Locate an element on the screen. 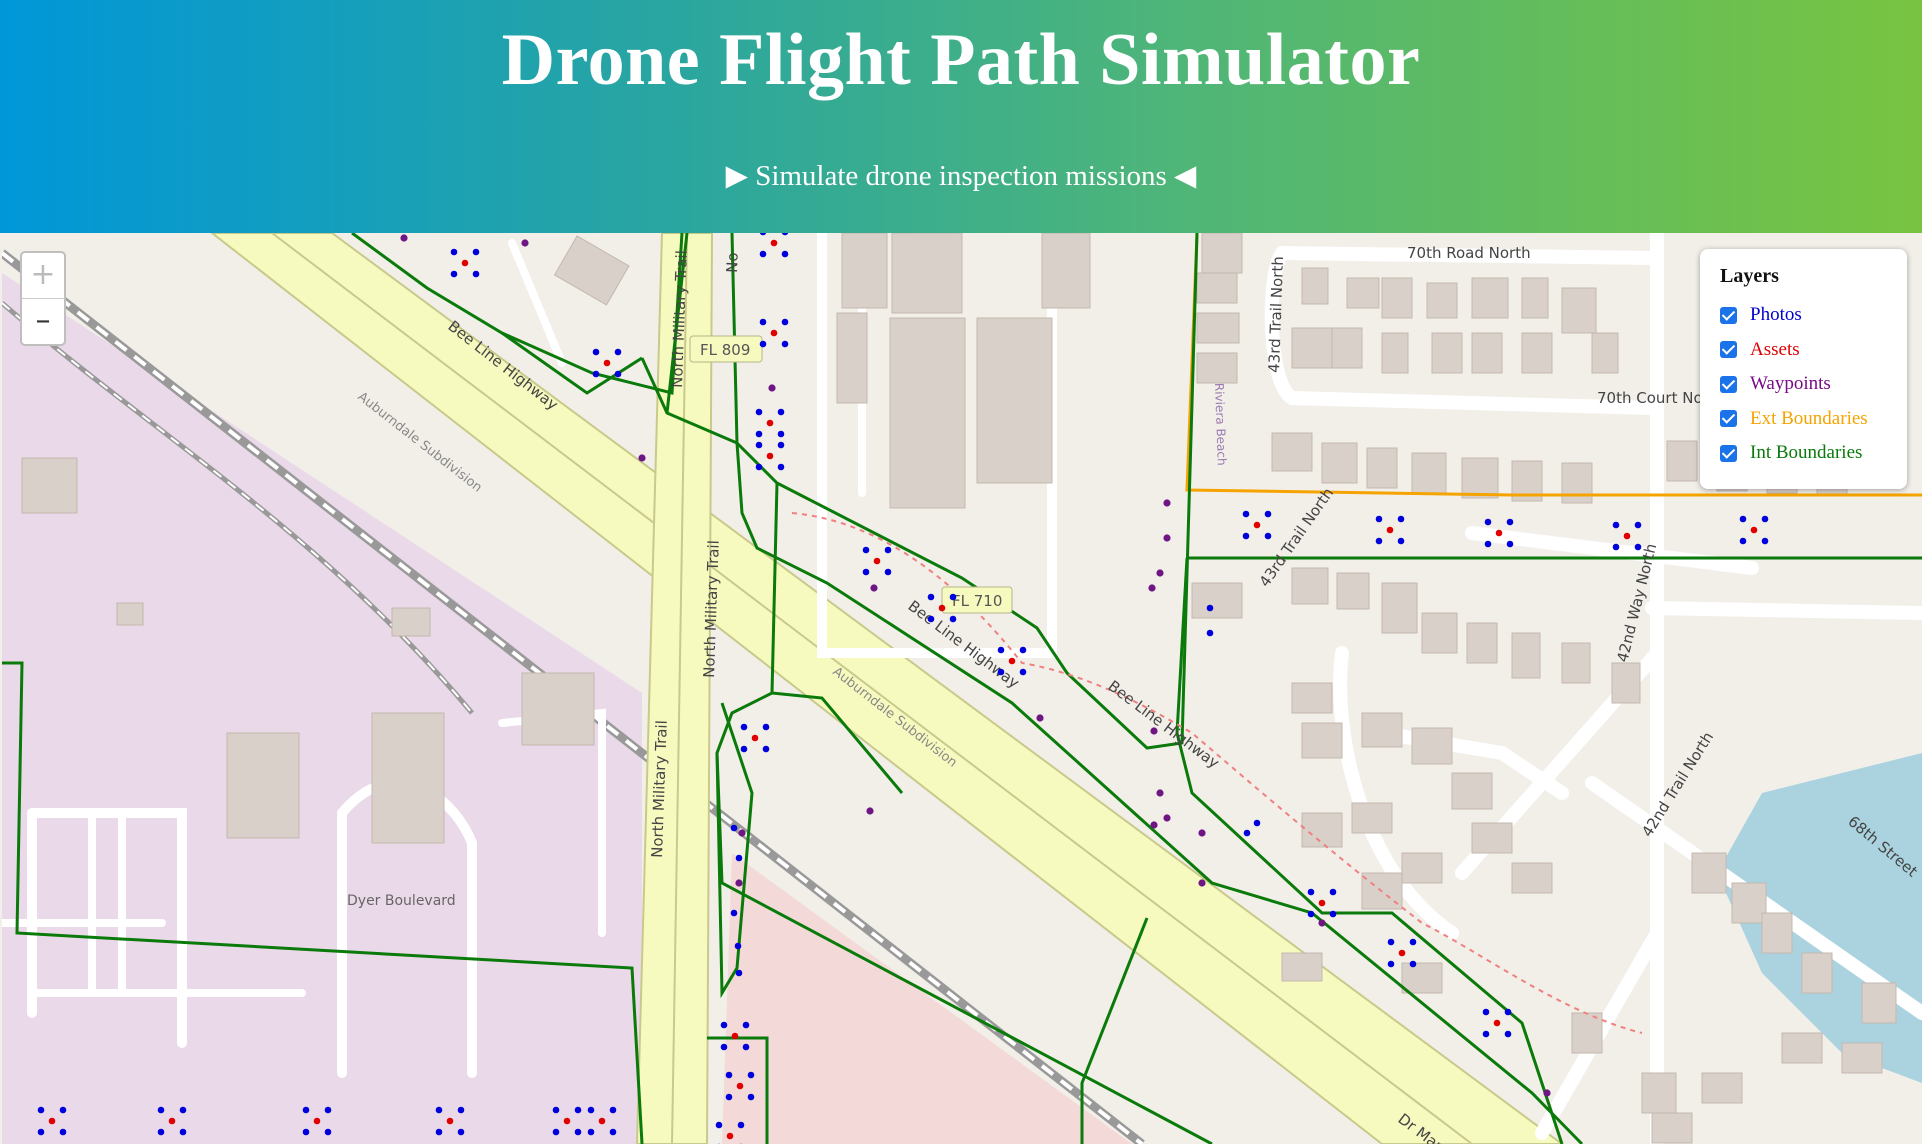  layer-toggle-waypoints: Waypoints is located at coordinates (1803, 384).